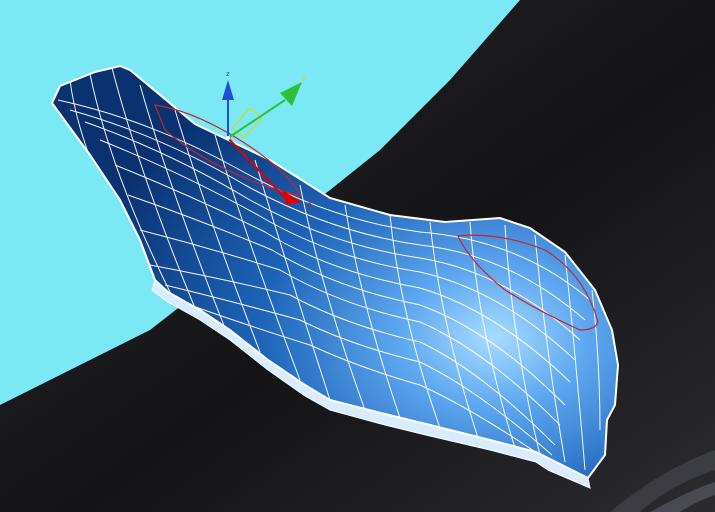 The image size is (715, 512). Describe the element at coordinates (256, 119) in the screenshot. I see `gizmo-y-axis` at that location.